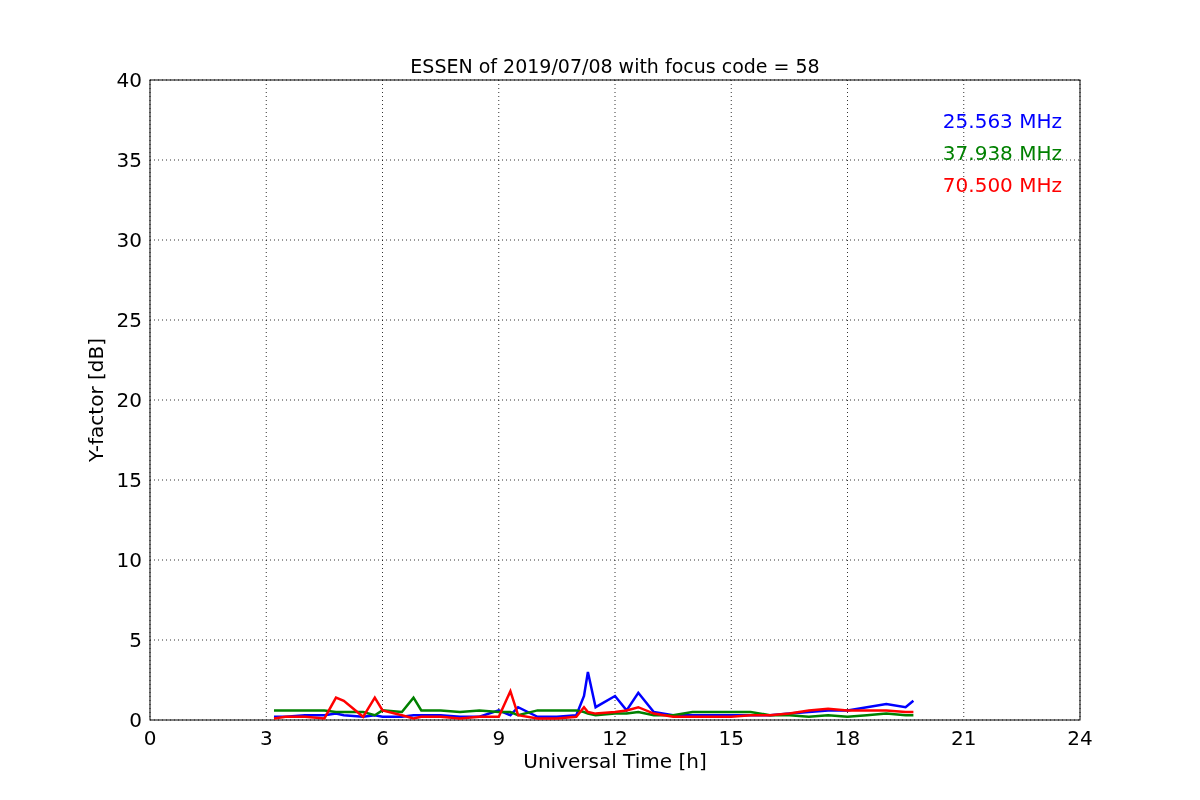 The width and height of the screenshot is (1200, 800). What do you see at coordinates (847, 738) in the screenshot?
I see `tick-label: 18` at bounding box center [847, 738].